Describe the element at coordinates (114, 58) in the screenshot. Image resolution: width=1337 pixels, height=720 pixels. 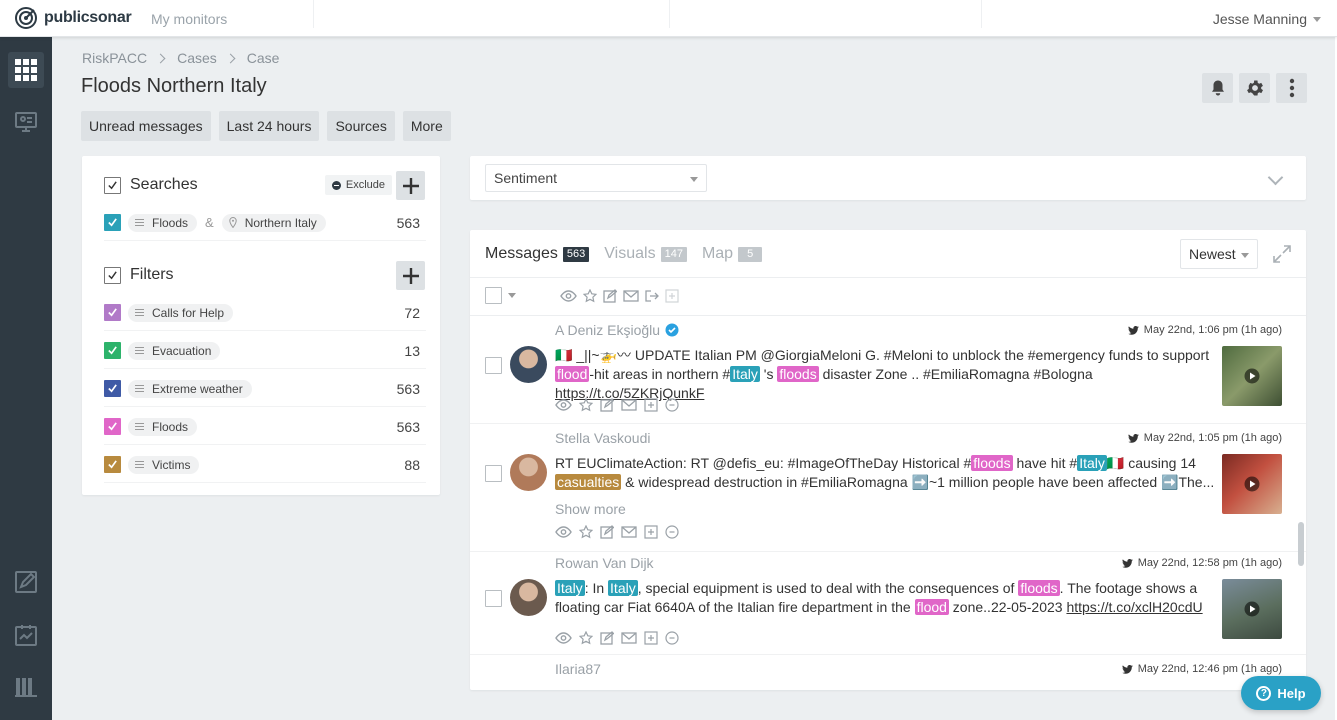
I see `breadcrumb-riskpacc: RiskPACC` at that location.